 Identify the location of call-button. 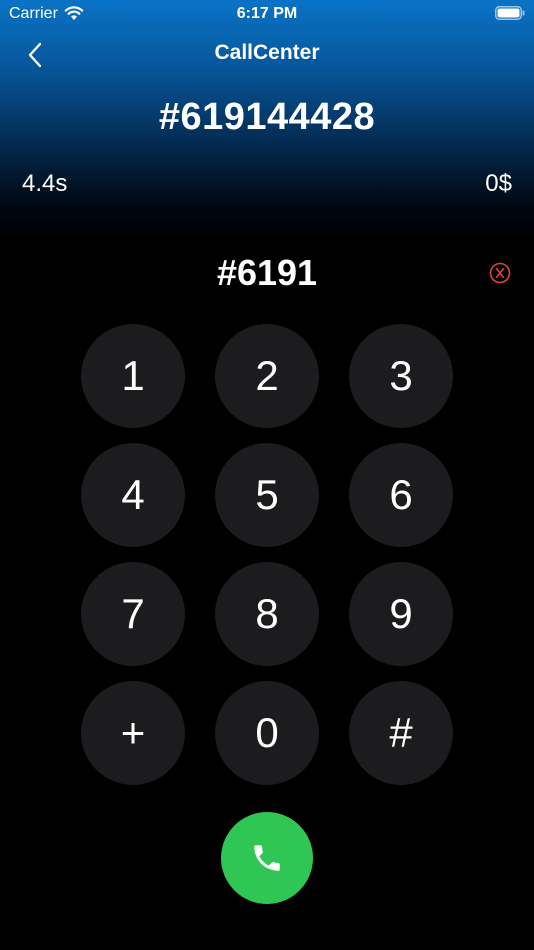
(267, 858).